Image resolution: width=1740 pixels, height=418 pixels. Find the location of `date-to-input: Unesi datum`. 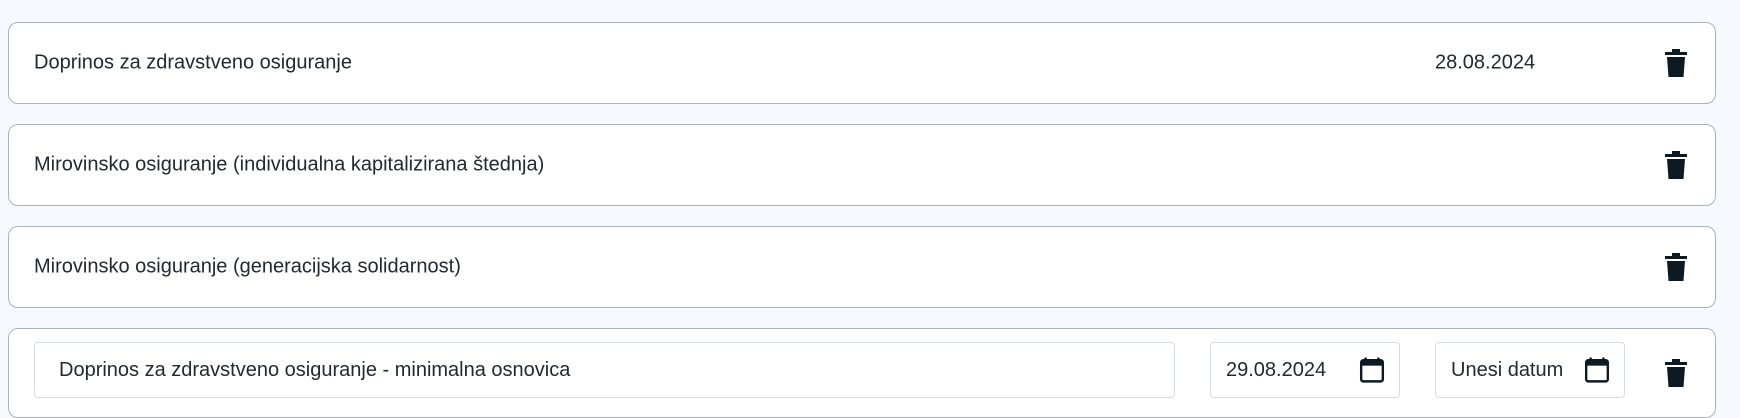

date-to-input: Unesi datum is located at coordinates (1530, 370).